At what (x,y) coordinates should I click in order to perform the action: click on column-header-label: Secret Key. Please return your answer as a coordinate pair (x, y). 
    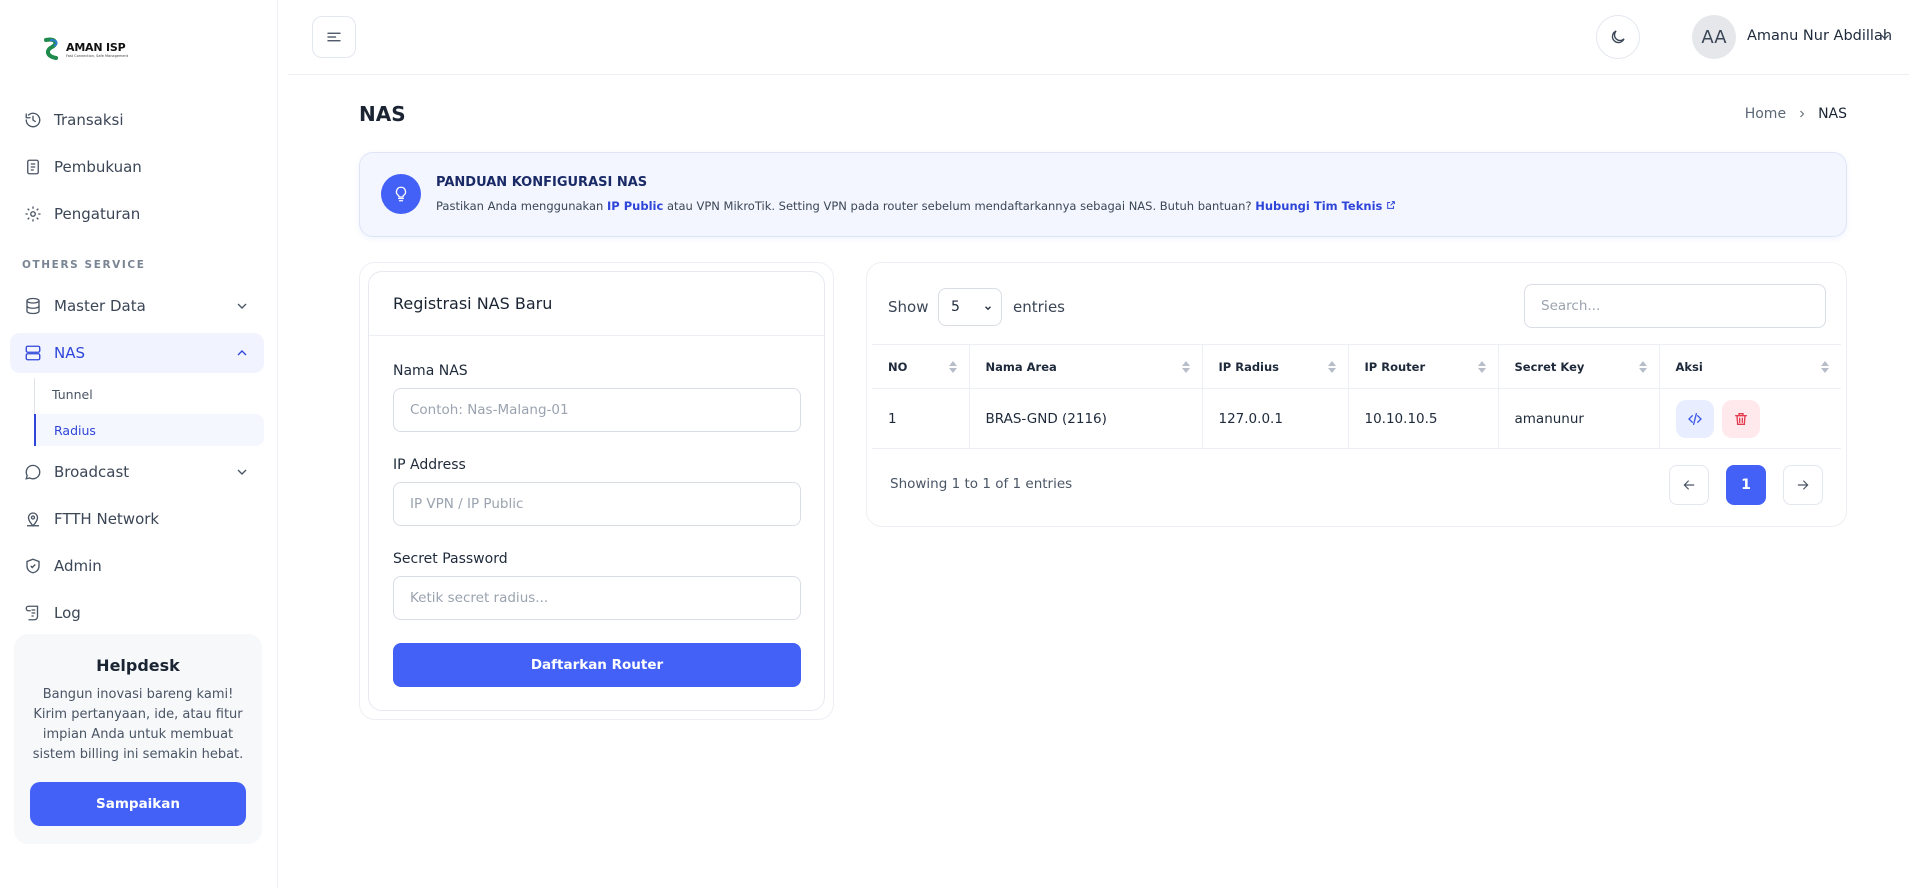
    Looking at the image, I should click on (1549, 366).